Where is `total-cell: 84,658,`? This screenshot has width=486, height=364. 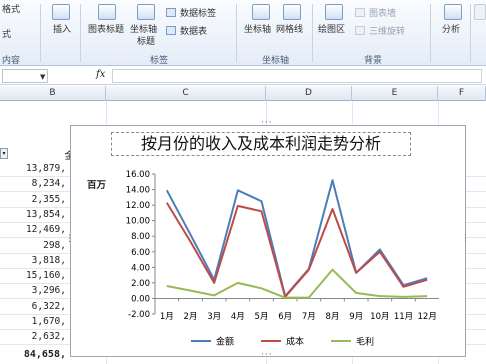 total-cell: 84,658, is located at coordinates (33, 354).